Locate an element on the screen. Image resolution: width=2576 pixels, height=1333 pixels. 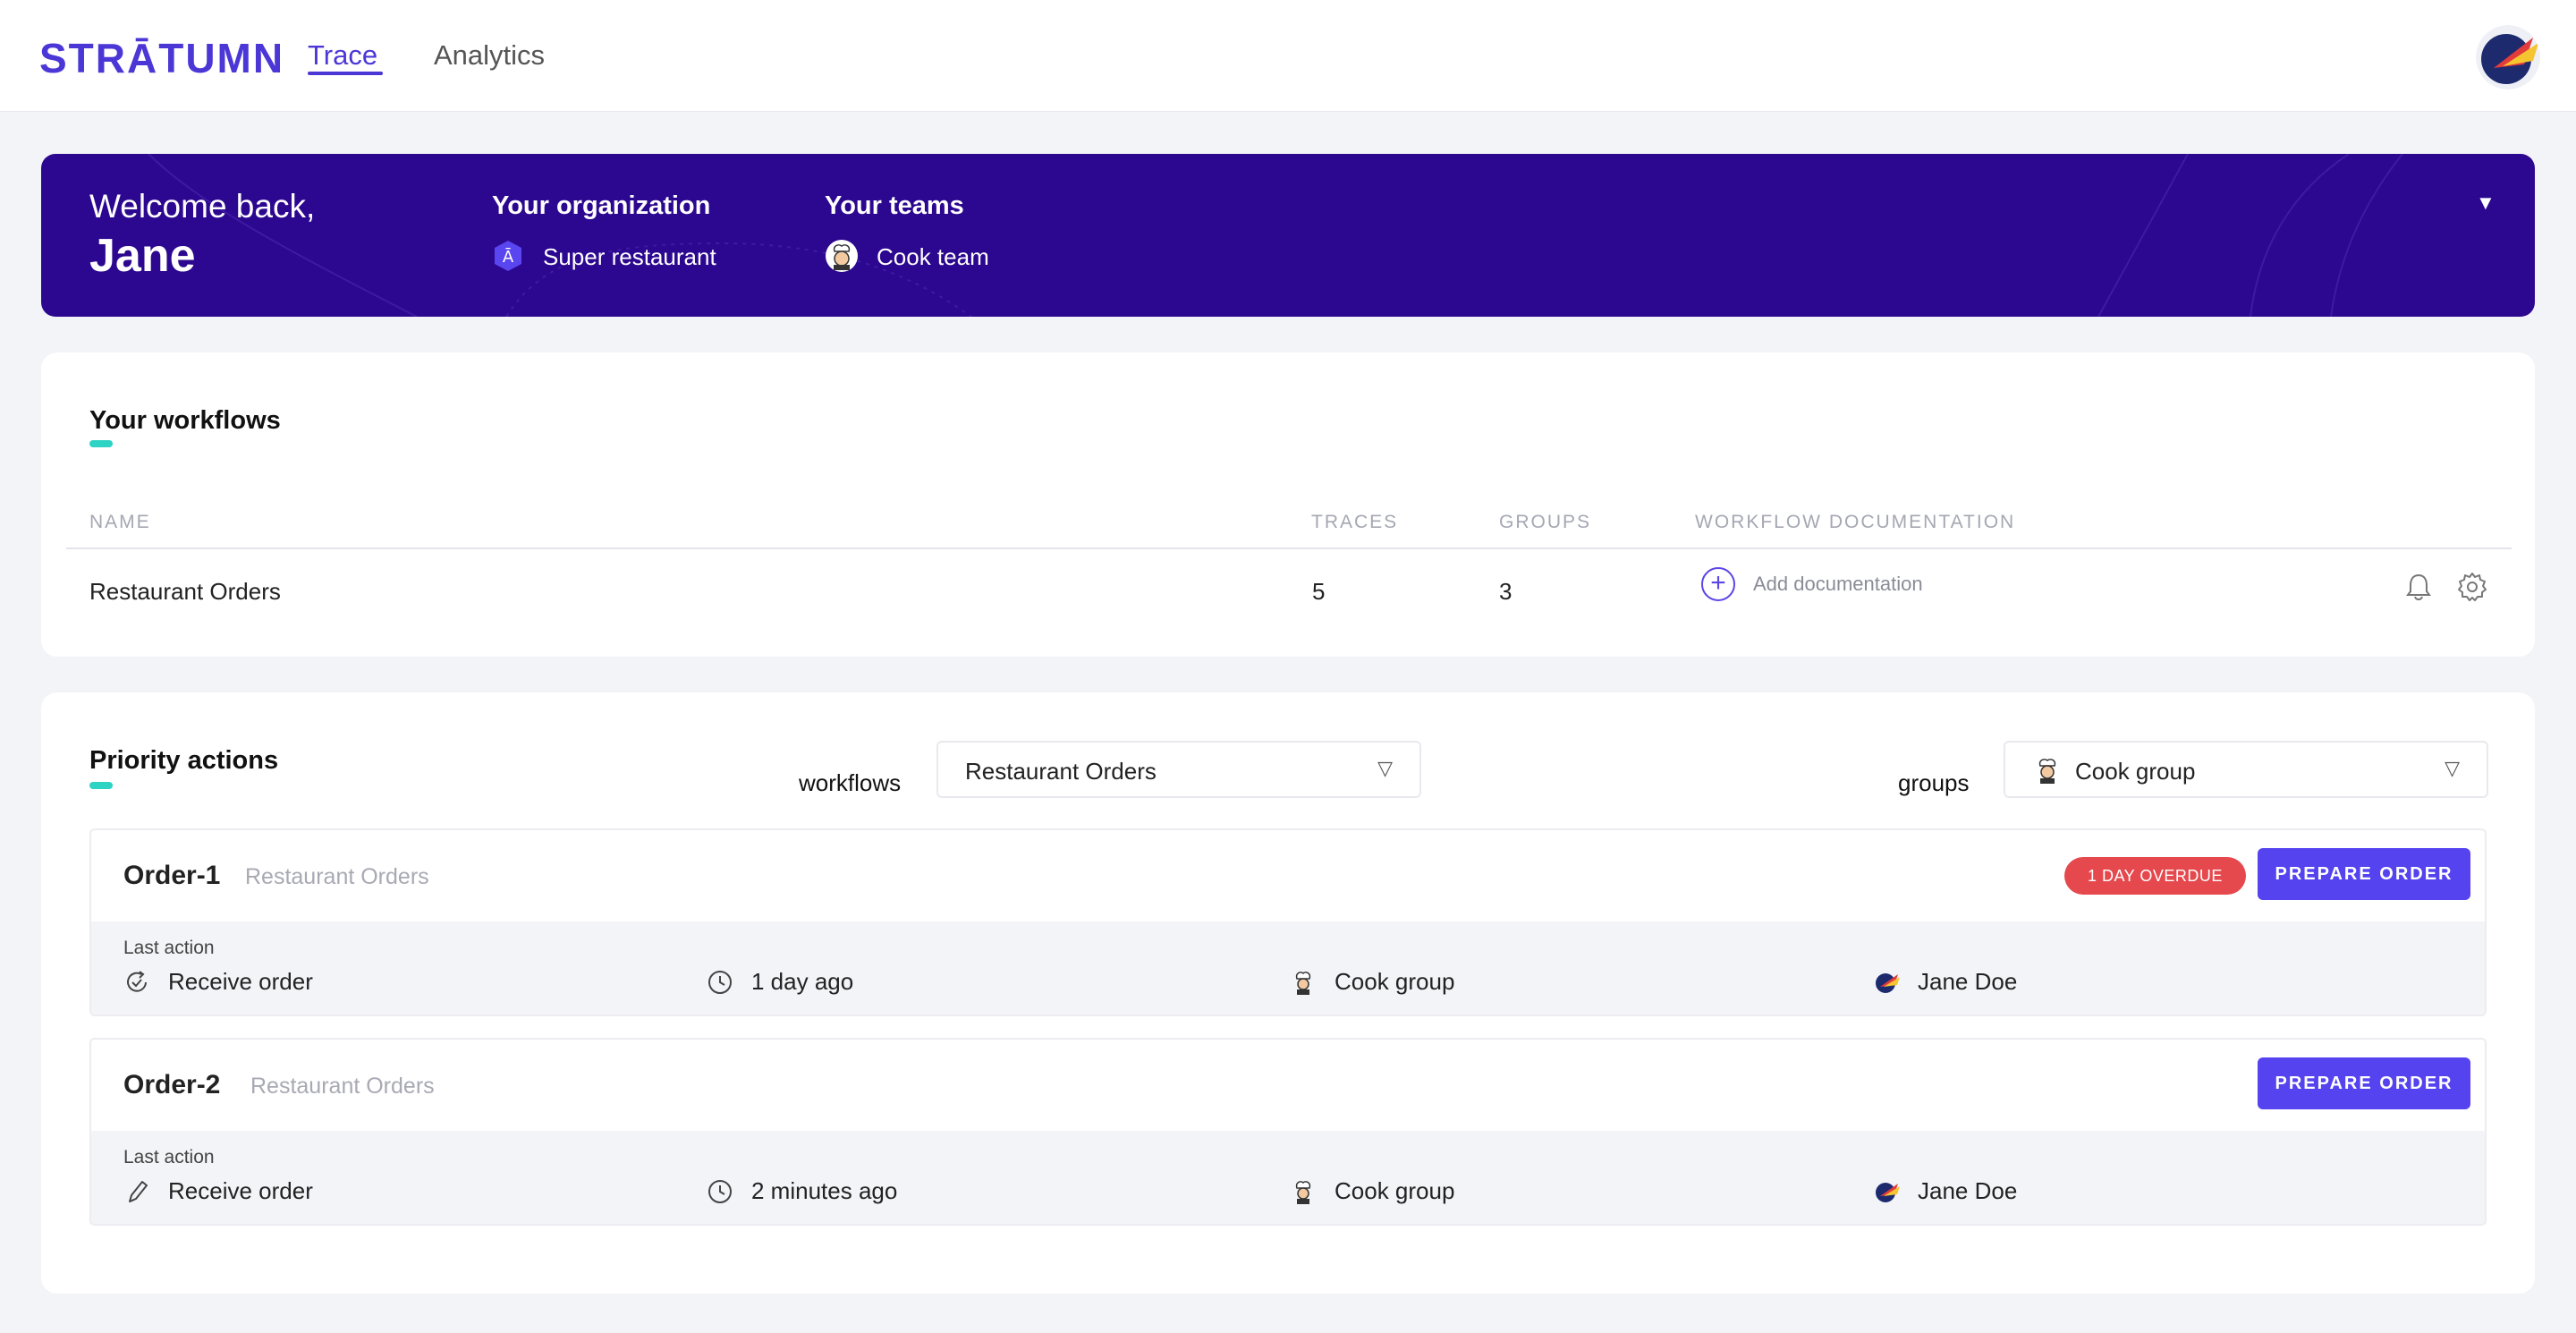
tab-trace: Trace is located at coordinates (342, 55).